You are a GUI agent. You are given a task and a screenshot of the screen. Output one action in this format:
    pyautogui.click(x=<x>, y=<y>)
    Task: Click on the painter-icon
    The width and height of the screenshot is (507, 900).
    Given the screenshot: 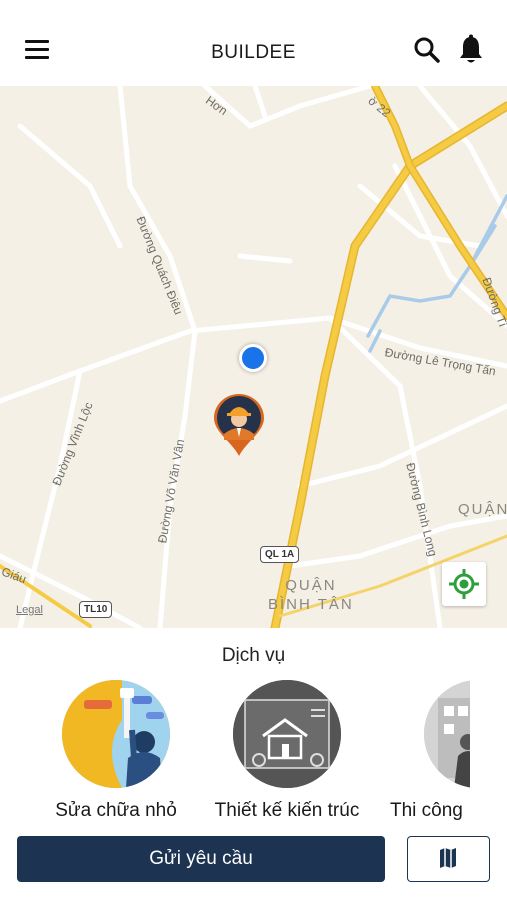 What is the action you would take?
    pyautogui.click(x=116, y=734)
    